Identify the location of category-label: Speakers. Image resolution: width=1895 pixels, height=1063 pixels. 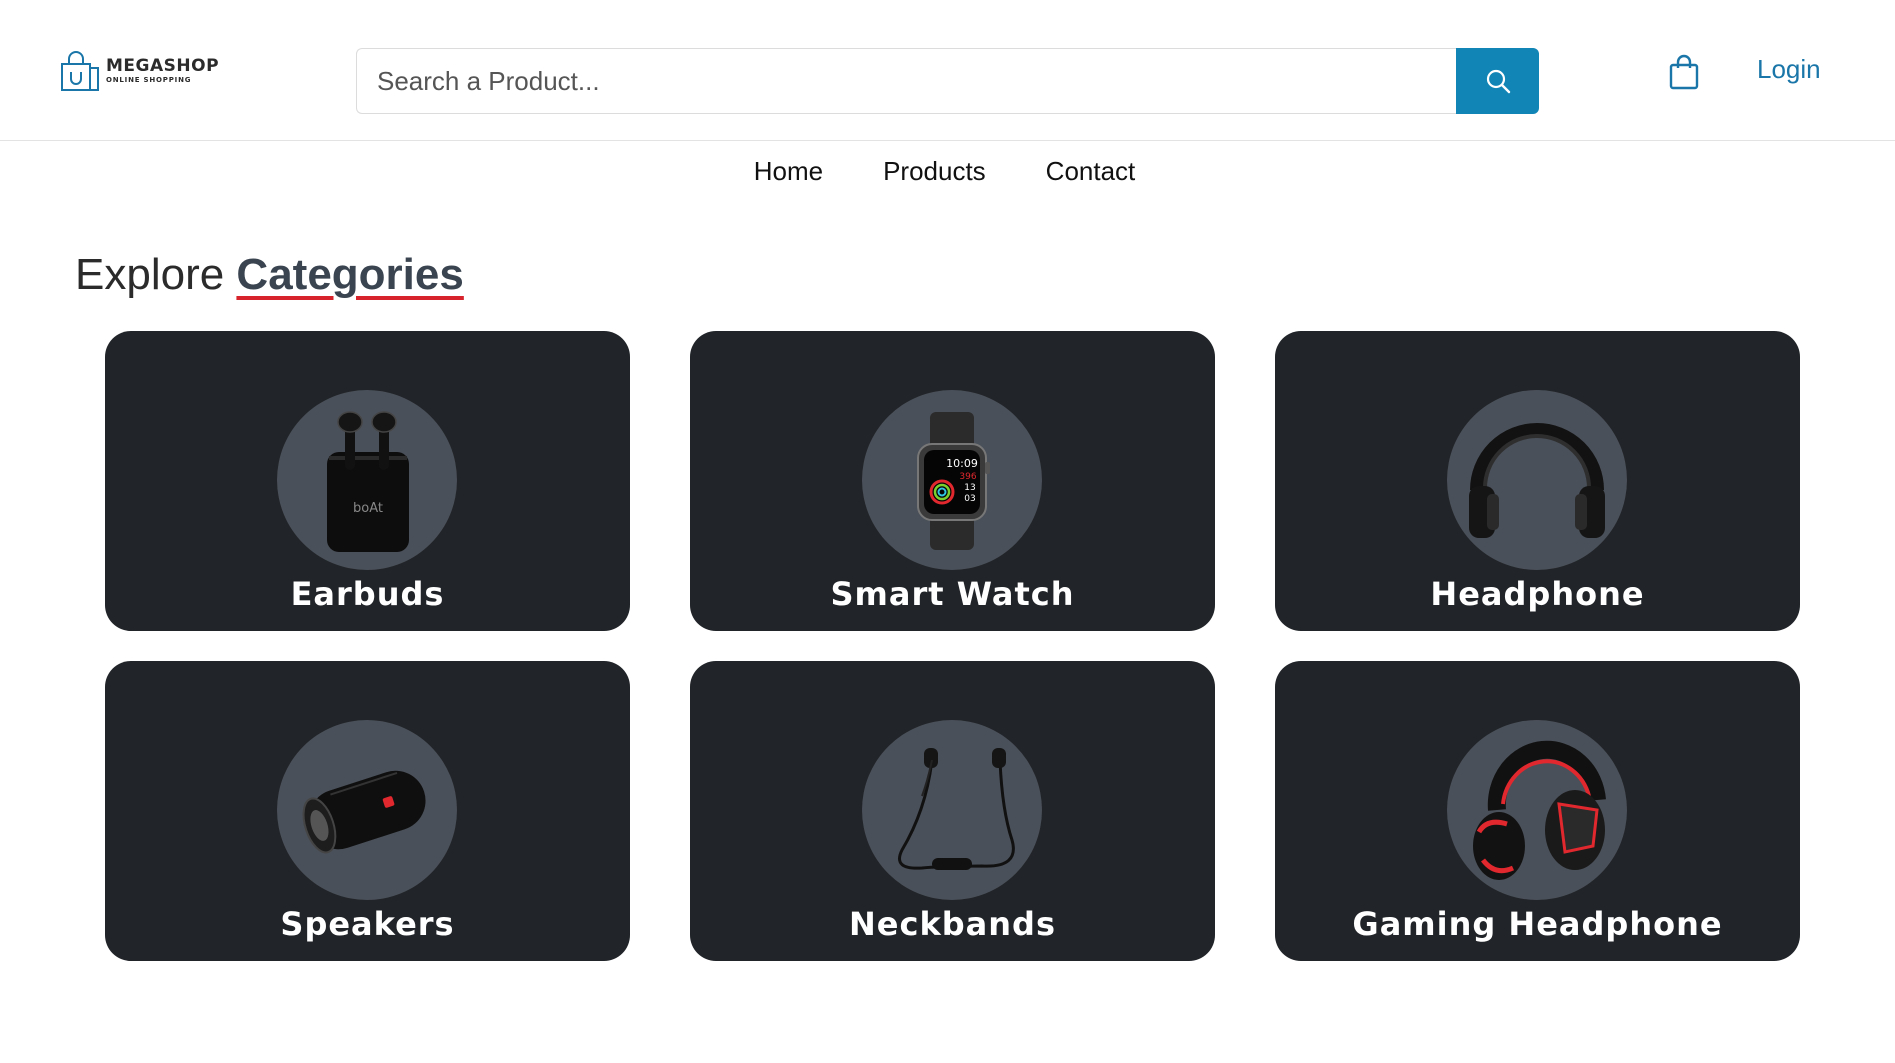
(367, 924).